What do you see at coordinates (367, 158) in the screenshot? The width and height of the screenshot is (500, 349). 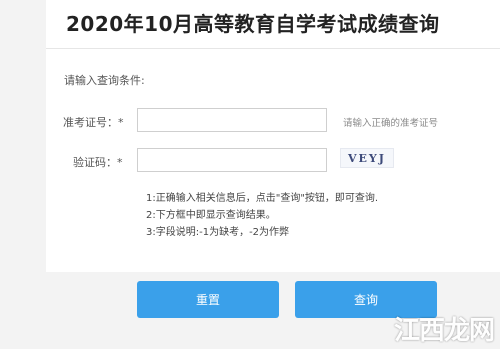 I see `captcha-image: VEYJ` at bounding box center [367, 158].